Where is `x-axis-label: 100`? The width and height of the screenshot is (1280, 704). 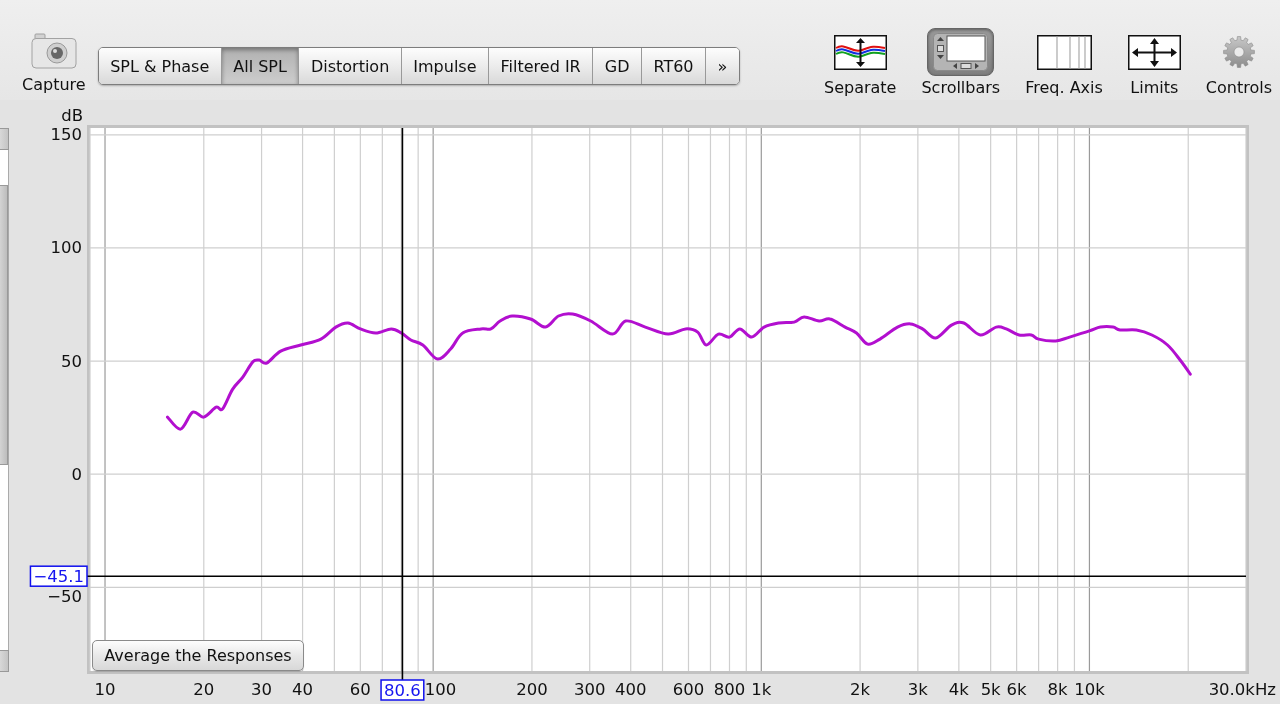 x-axis-label: 100 is located at coordinates (440, 689).